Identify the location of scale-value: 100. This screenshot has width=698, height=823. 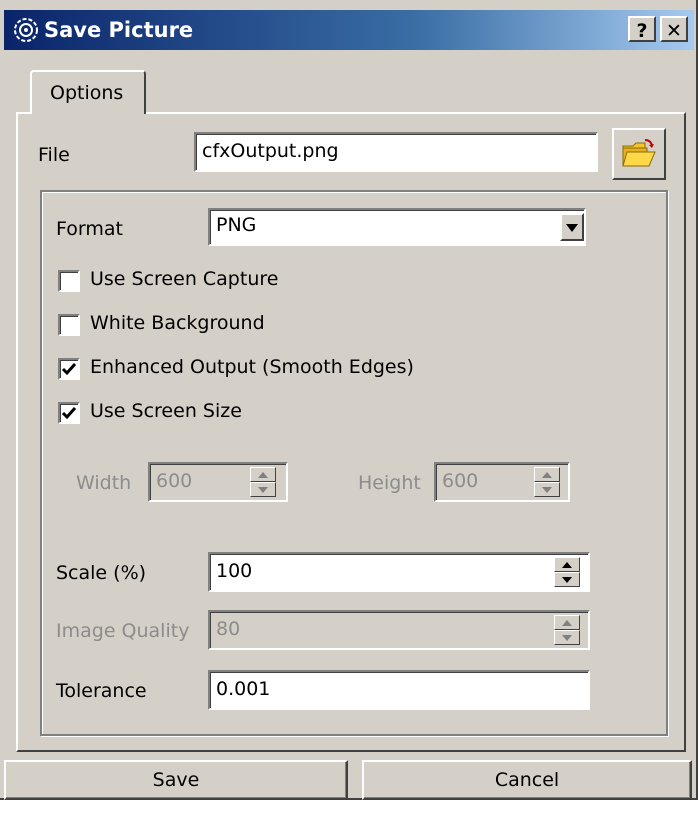
(234, 571).